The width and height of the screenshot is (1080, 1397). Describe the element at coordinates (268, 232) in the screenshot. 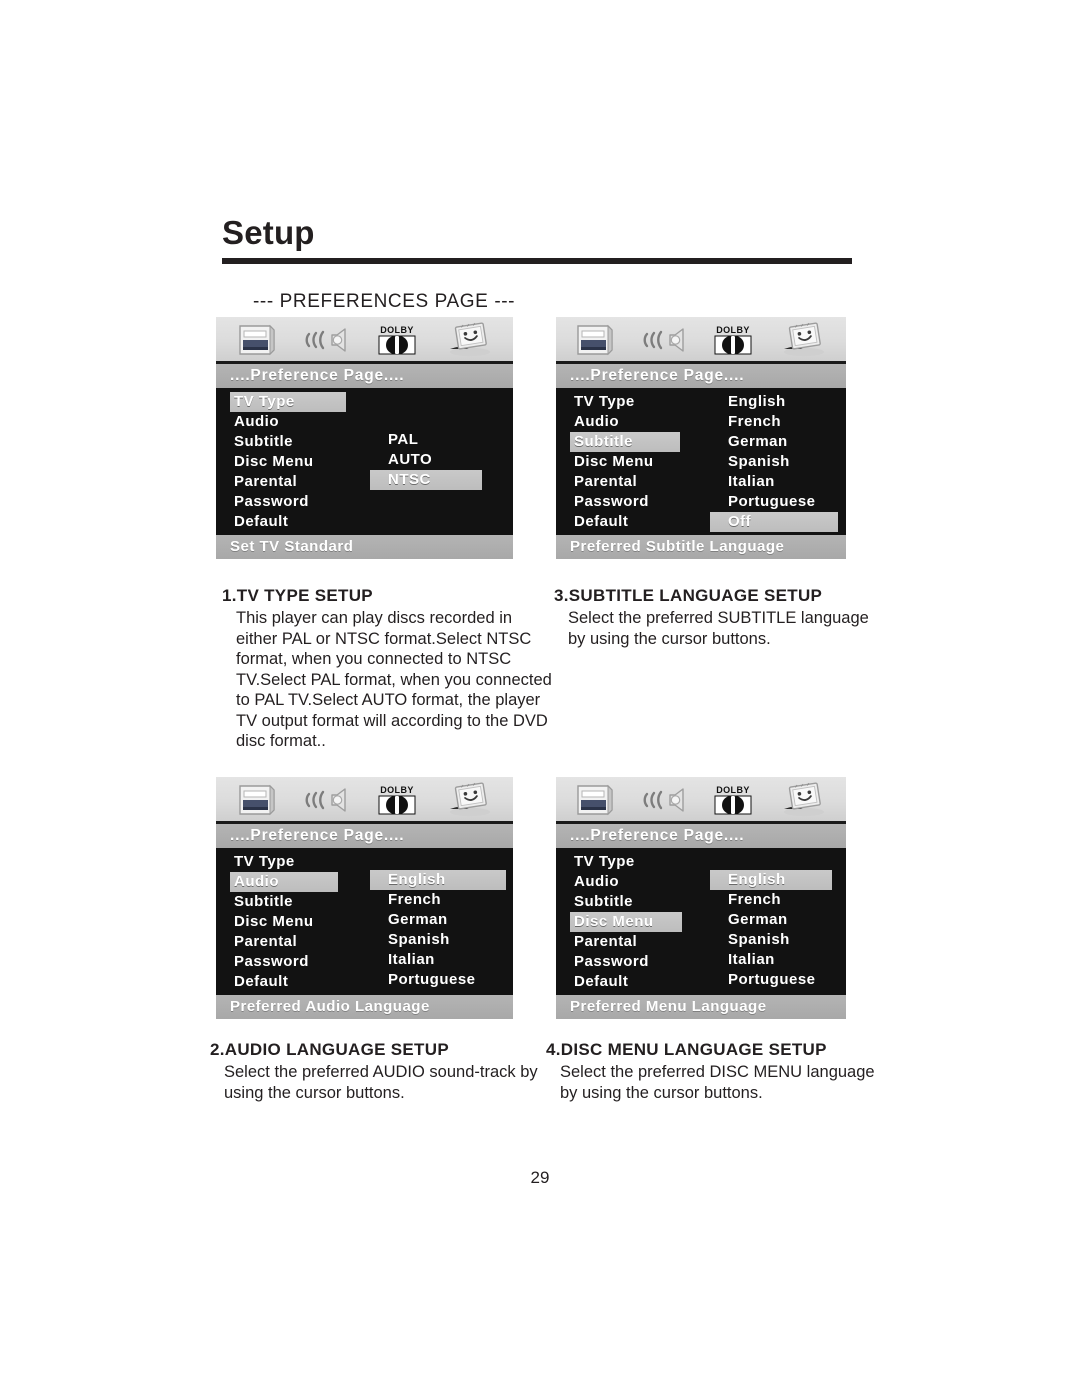

I see `page-title: Setup` at that location.